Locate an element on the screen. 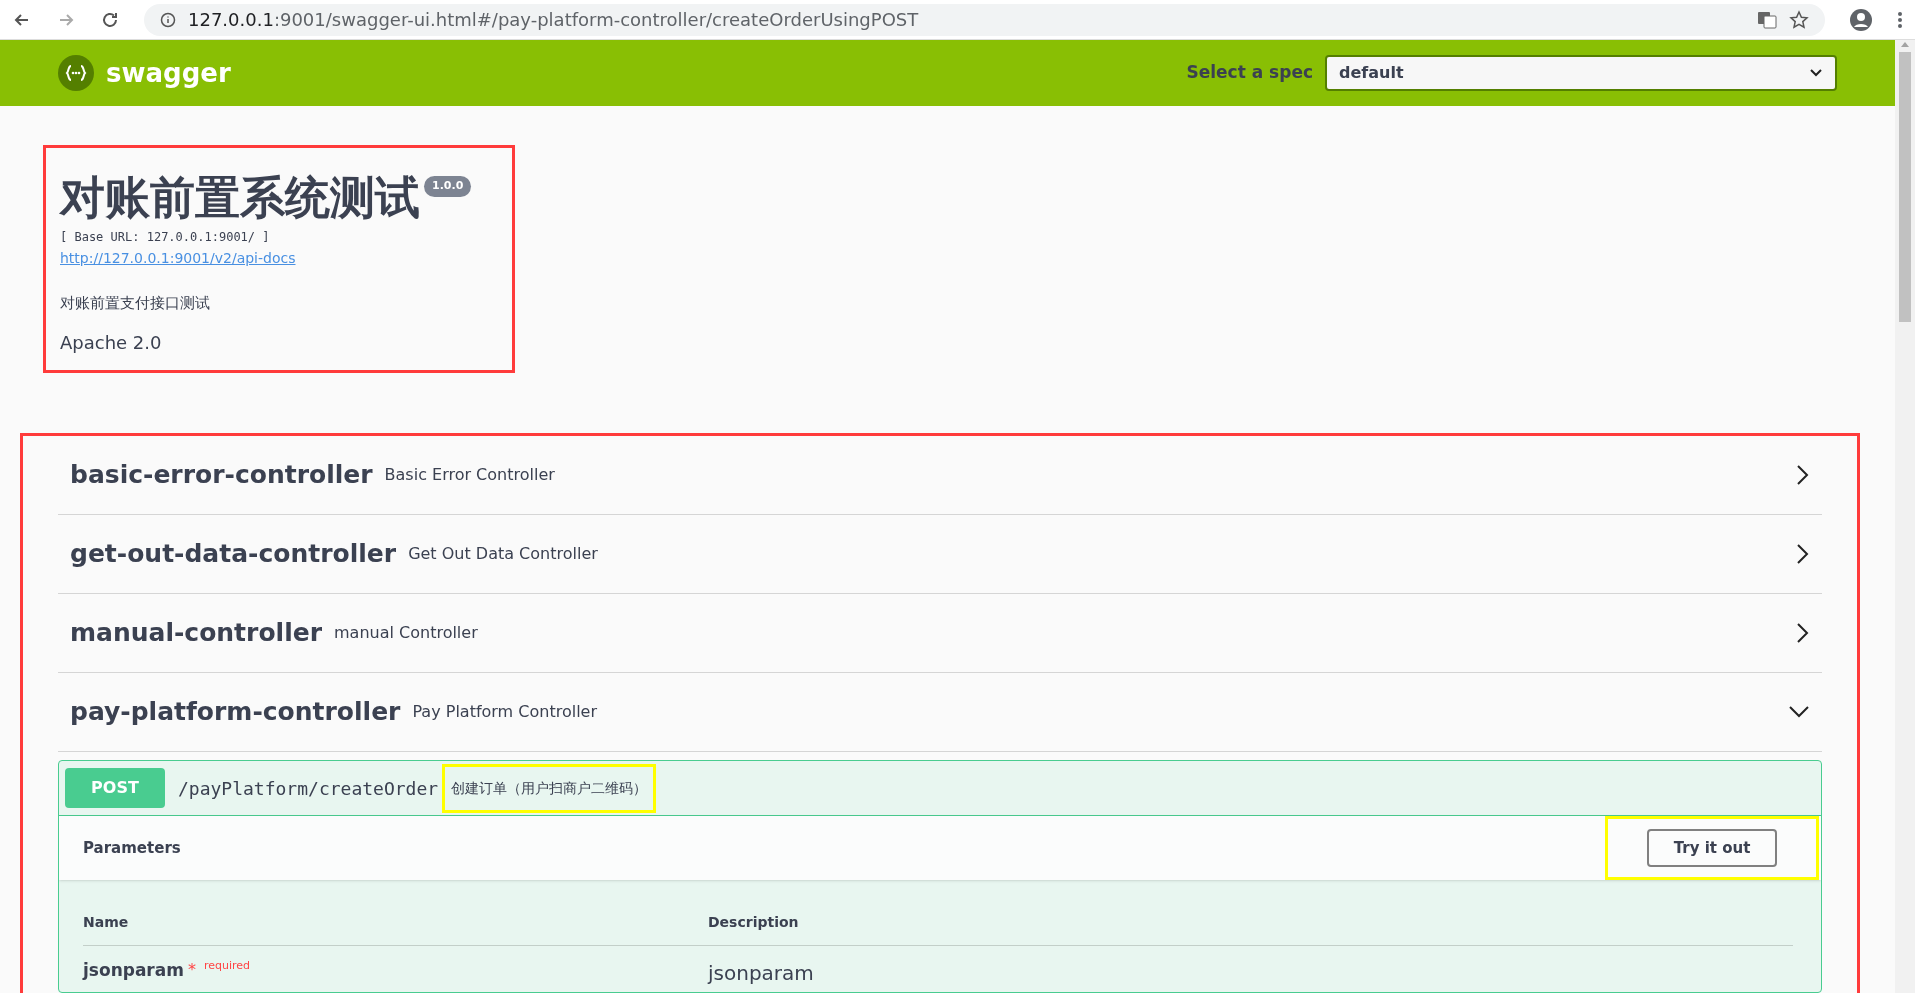 Image resolution: width=1915 pixels, height=993 pixels. spec-value: default is located at coordinates (1371, 73).